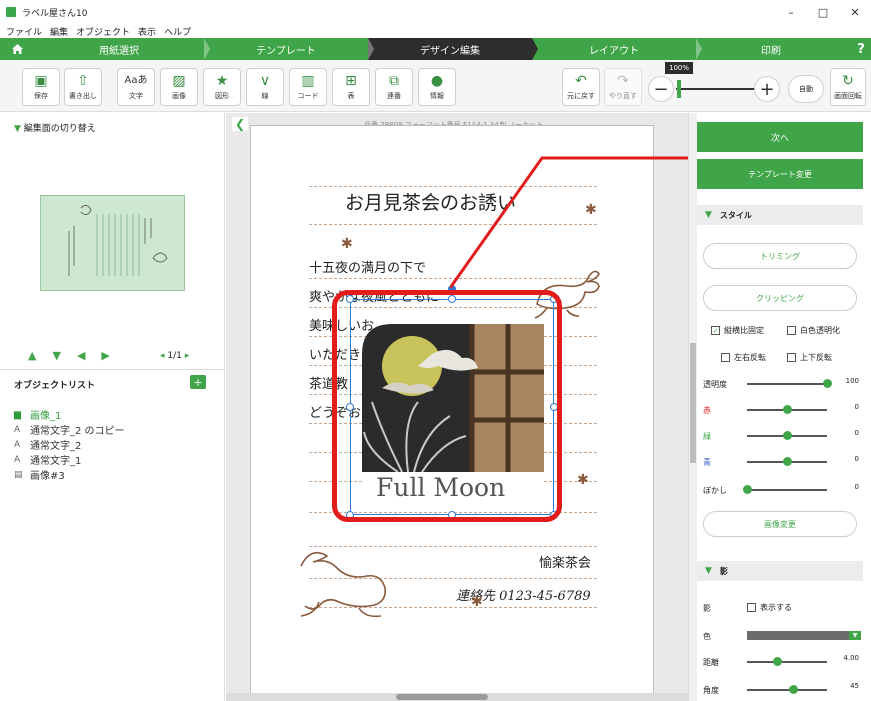  What do you see at coordinates (780, 215) in the screenshot?
I see `style-section-header: ▼ スタイル` at bounding box center [780, 215].